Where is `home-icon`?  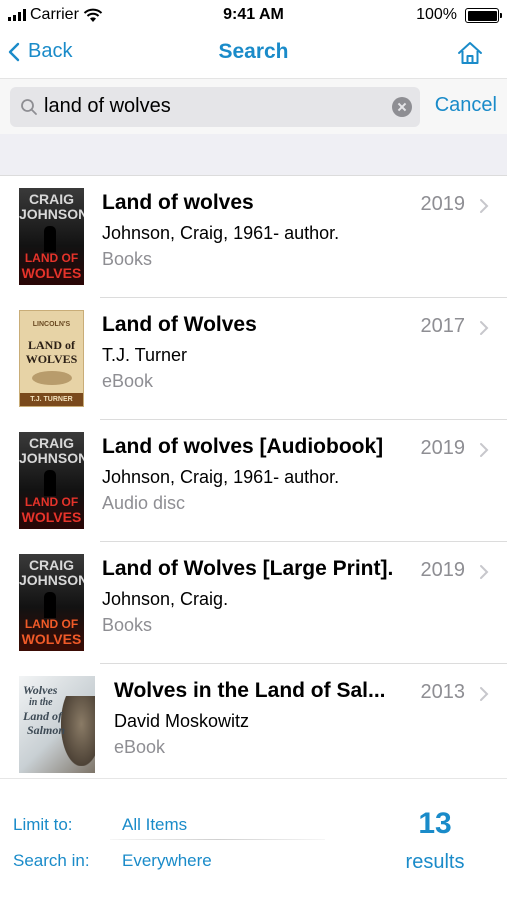
home-icon is located at coordinates (470, 53).